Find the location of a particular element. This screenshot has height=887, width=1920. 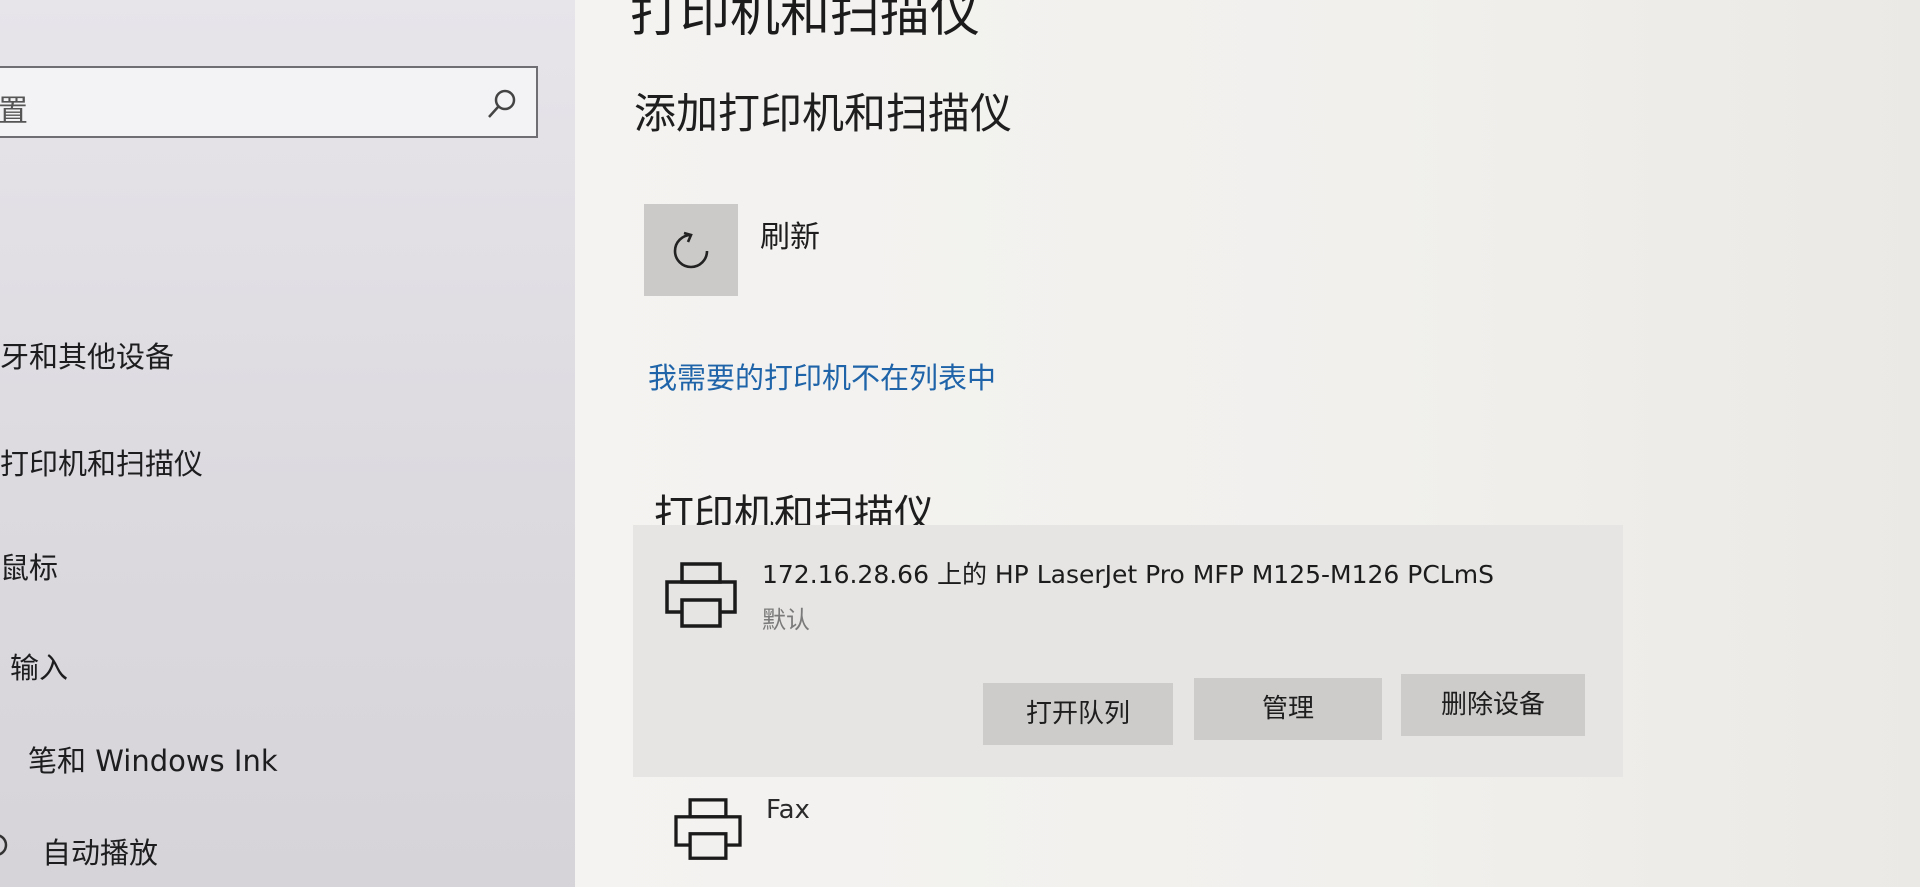

printer-icon is located at coordinates (701, 595).